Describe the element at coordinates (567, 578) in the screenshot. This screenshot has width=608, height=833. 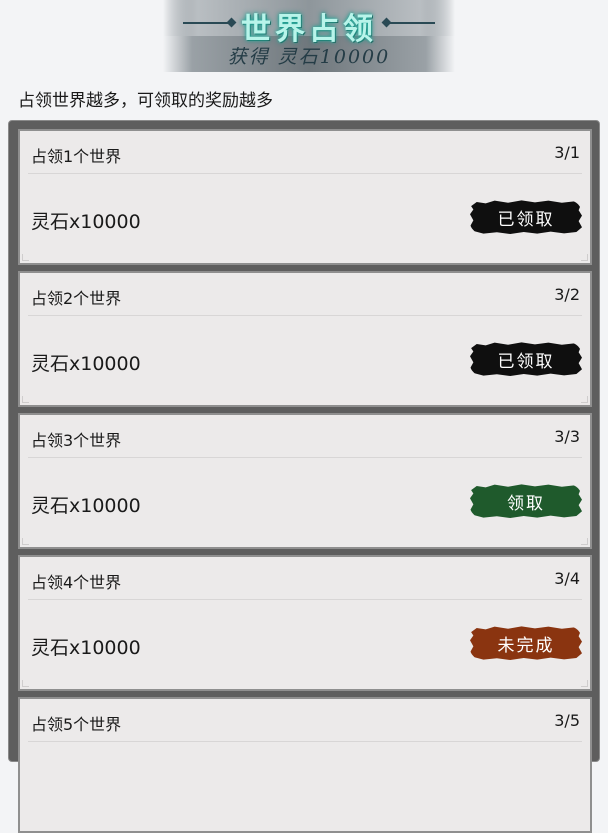
I see `task-progress: 3/4` at that location.